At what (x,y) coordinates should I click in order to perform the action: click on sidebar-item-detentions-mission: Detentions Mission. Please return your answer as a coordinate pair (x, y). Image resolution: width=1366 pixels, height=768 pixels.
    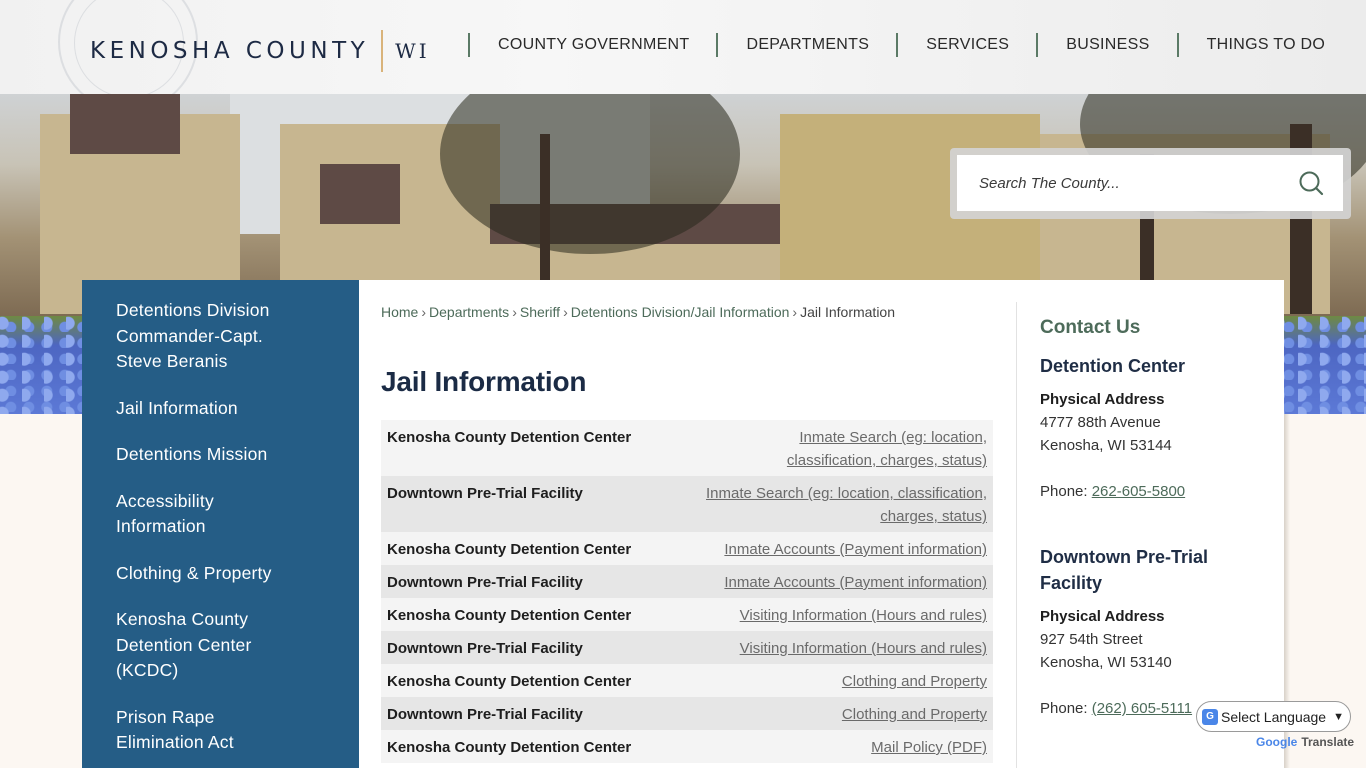
    Looking at the image, I should click on (227, 455).